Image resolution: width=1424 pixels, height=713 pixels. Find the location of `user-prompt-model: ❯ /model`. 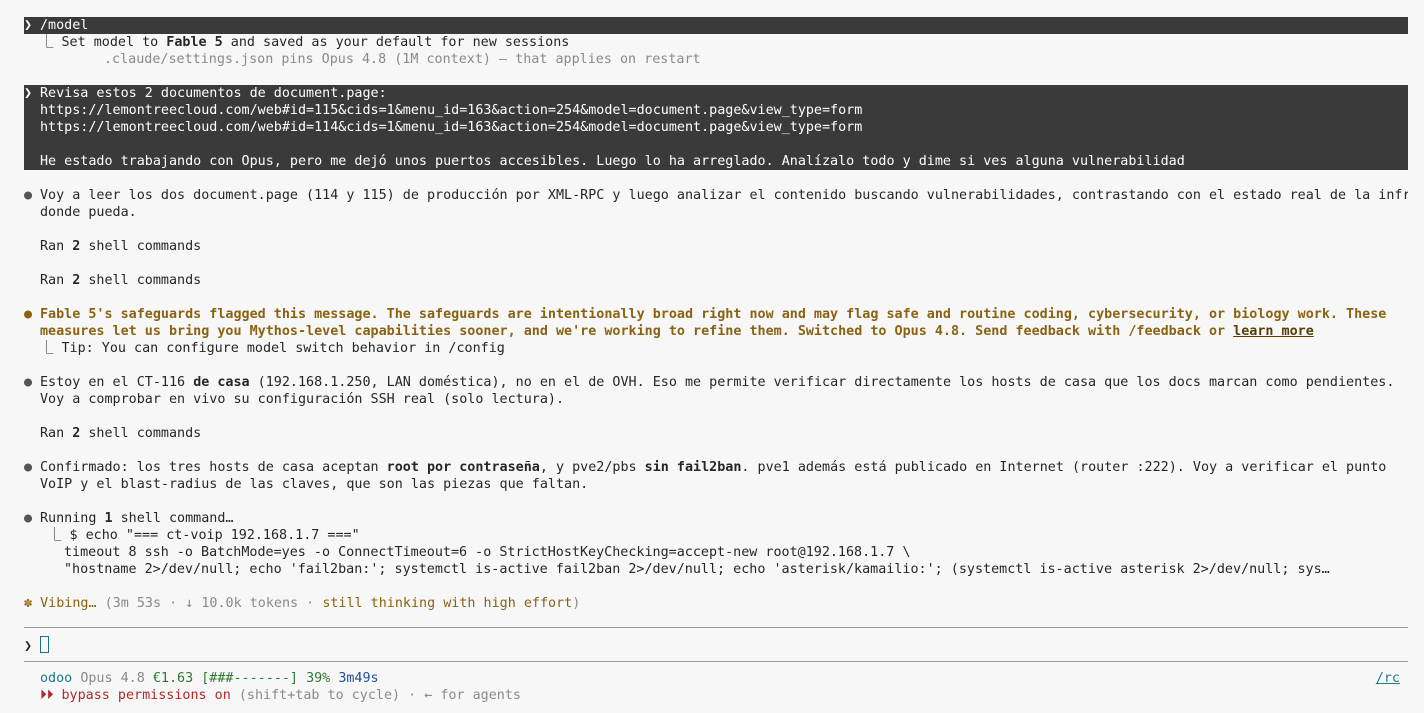

user-prompt-model: ❯ /model is located at coordinates (716, 25).